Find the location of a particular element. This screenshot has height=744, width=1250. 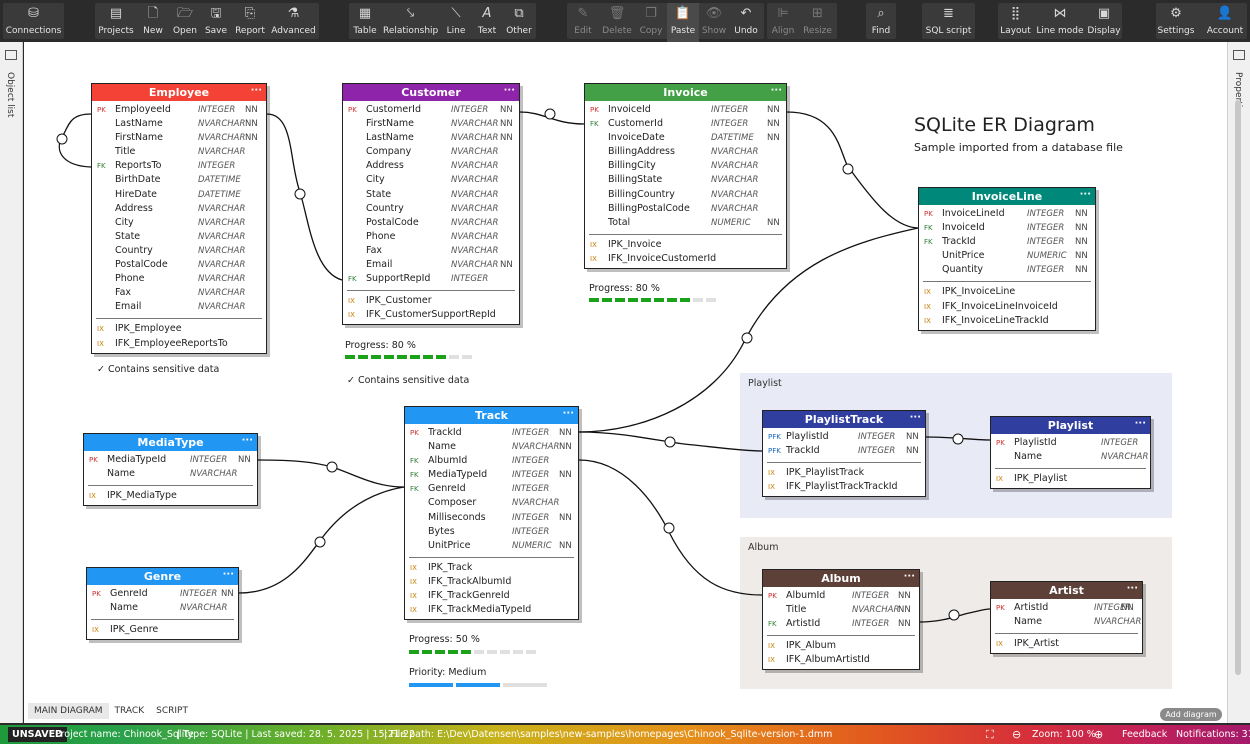

index-row: IX IPK_PlaylistTrack is located at coordinates (844, 473).